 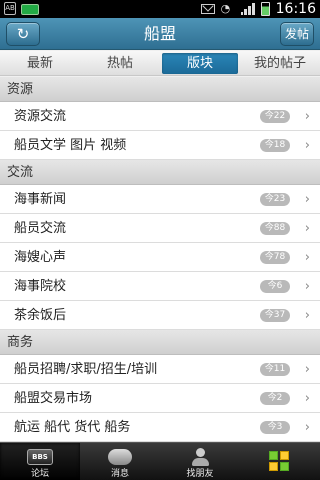 What do you see at coordinates (119, 474) in the screenshot?
I see `nav-label: 消息` at bounding box center [119, 474].